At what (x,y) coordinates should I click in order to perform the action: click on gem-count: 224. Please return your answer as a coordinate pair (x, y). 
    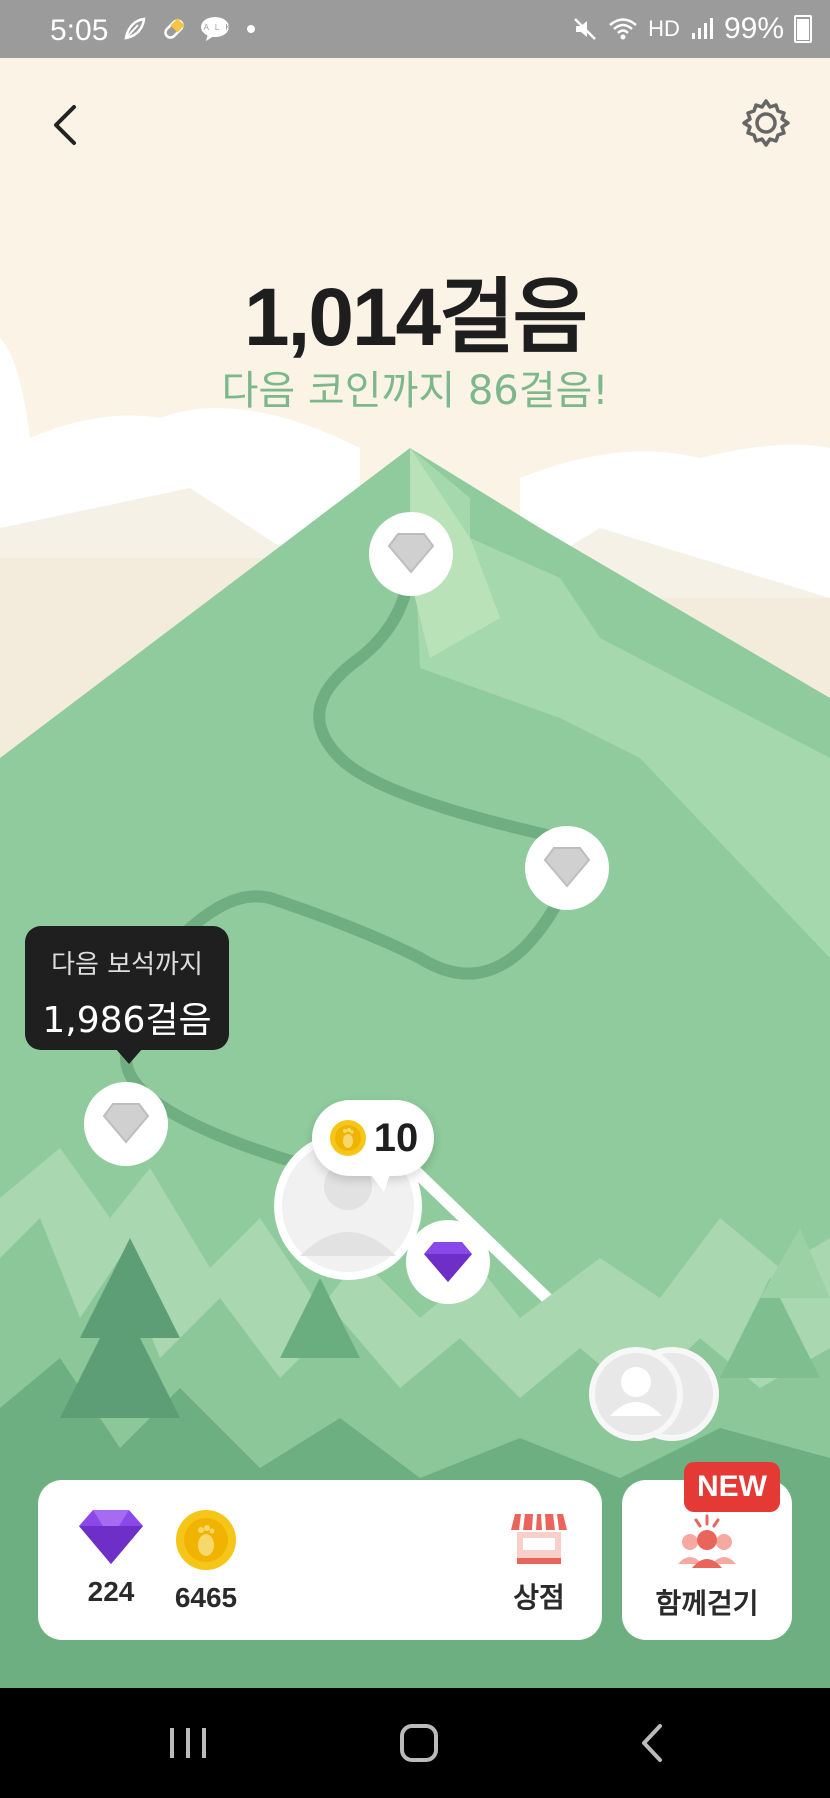
    Looking at the image, I should click on (111, 1591).